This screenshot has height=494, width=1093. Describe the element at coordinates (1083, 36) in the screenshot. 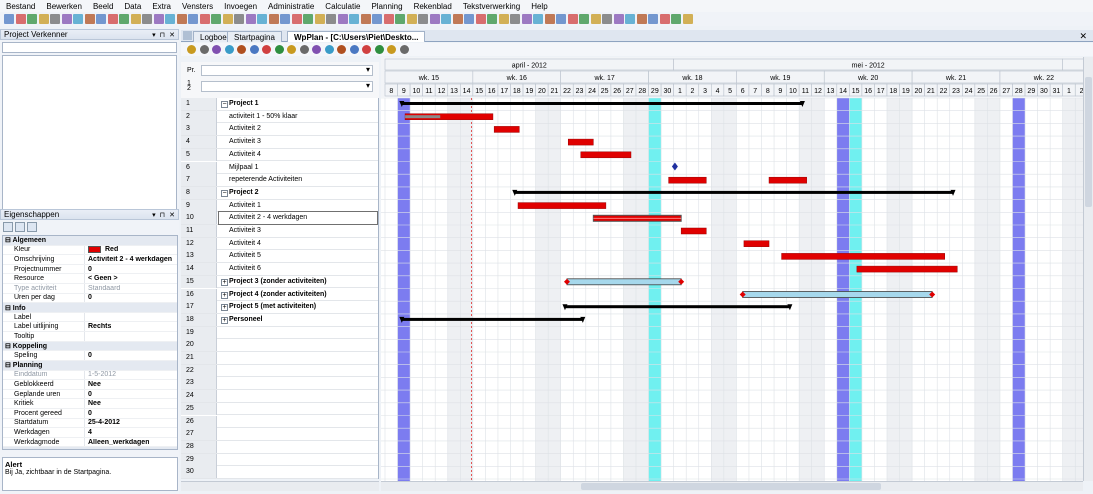

I see `close-document-icon: ✕` at that location.